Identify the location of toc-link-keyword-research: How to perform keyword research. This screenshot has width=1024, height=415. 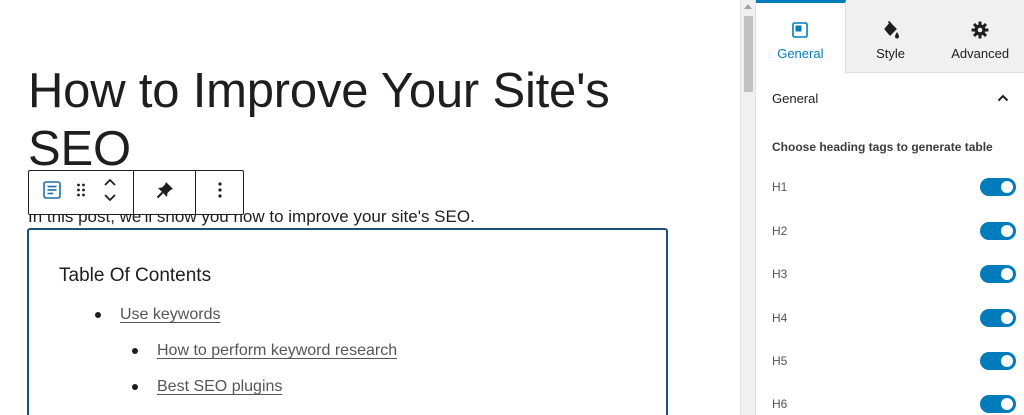
(277, 351).